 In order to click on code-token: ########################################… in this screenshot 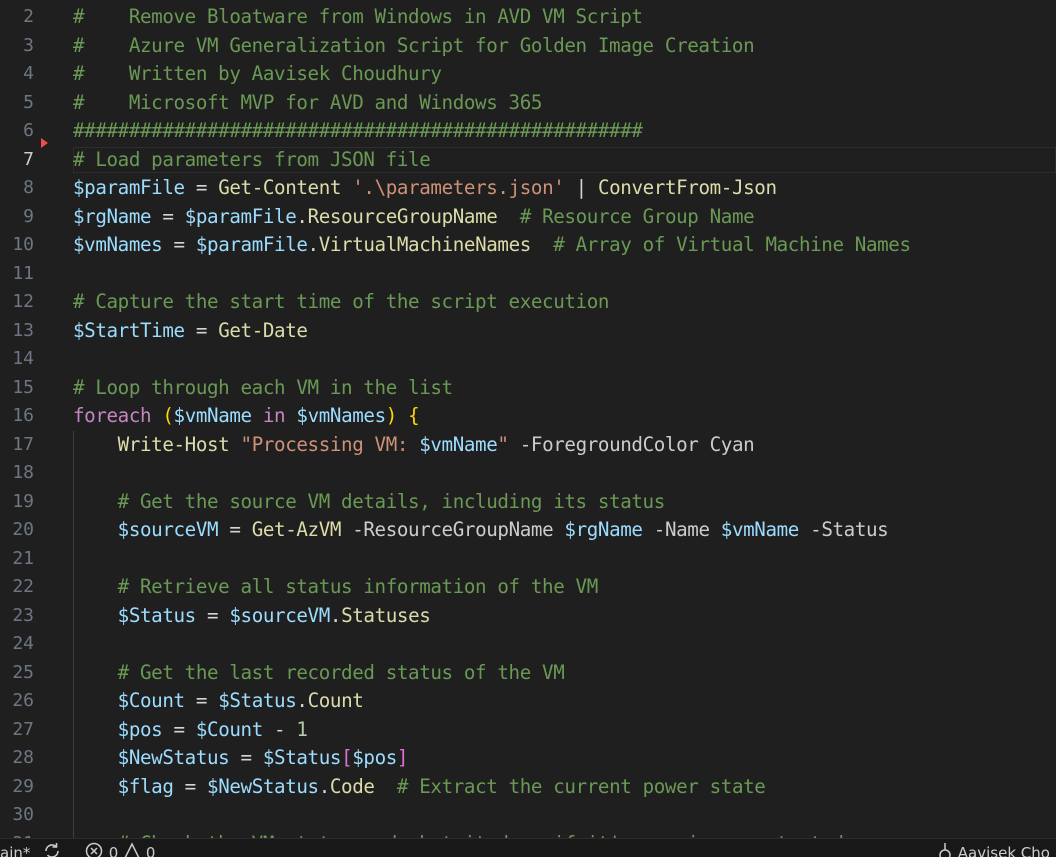, I will do `click(358, 130)`.